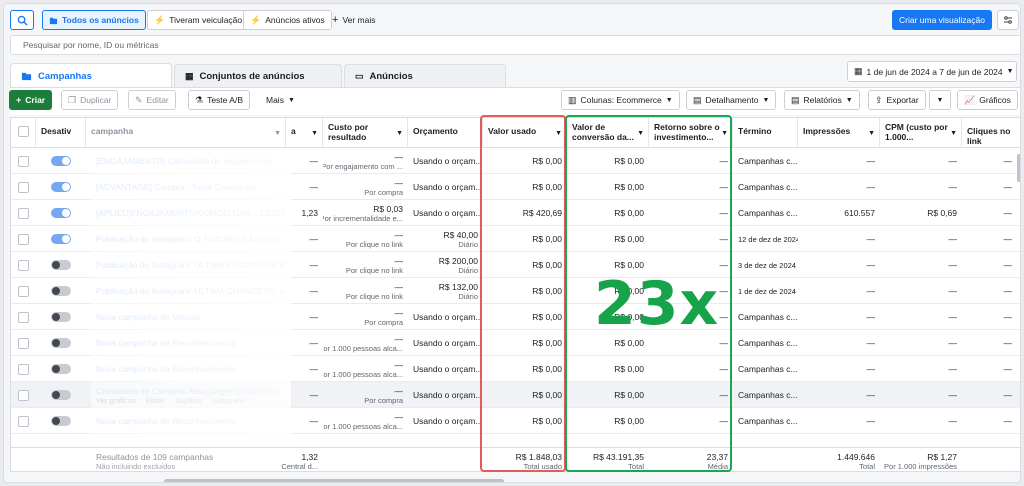  Describe the element at coordinates (229, 400) in the screenshot. I see `row-action-link: Comparar` at that location.